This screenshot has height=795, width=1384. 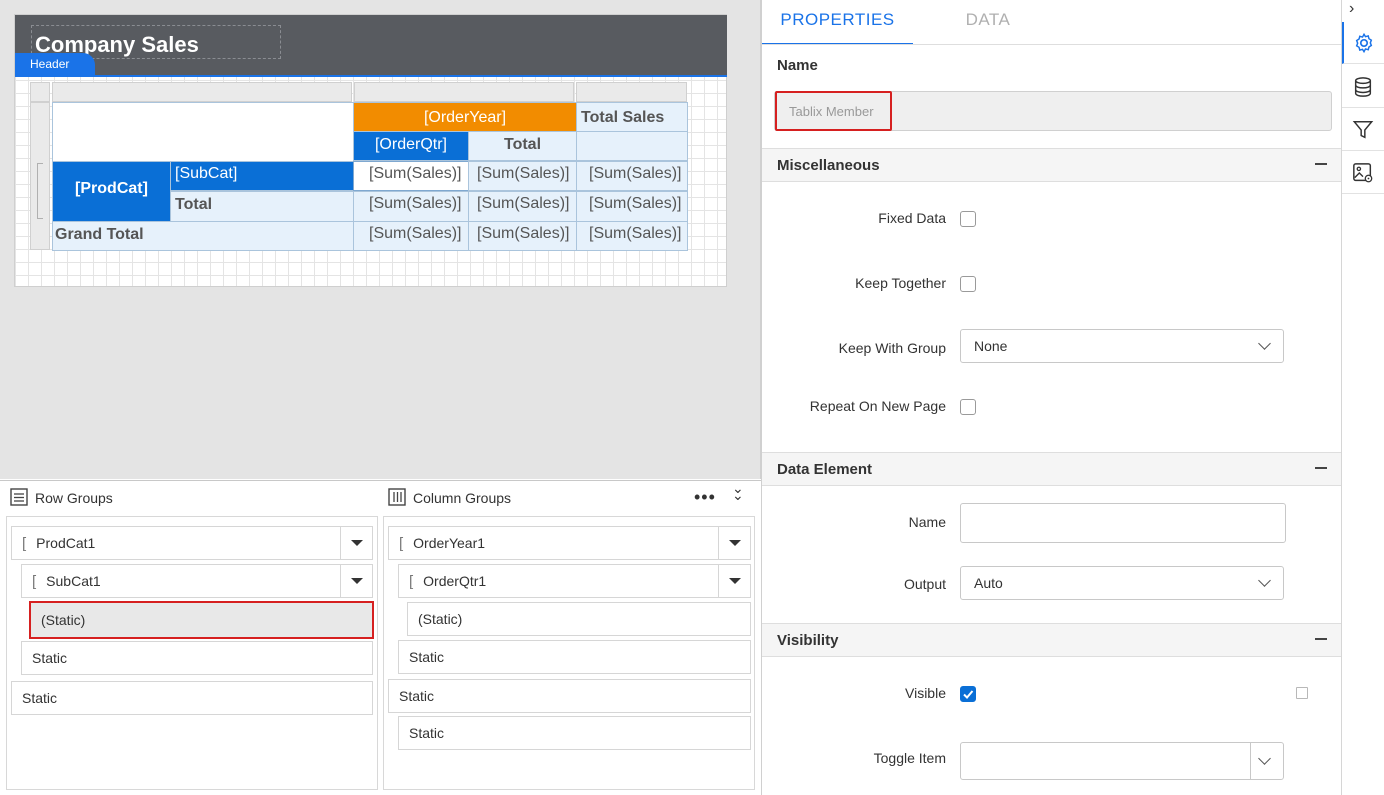 What do you see at coordinates (1051, 469) in the screenshot?
I see `section-data-element: Data Element` at bounding box center [1051, 469].